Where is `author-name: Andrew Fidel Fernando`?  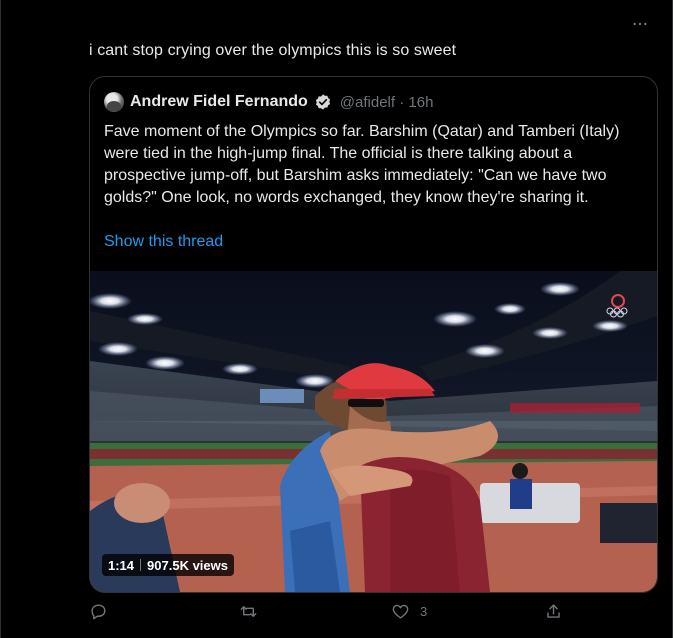 author-name: Andrew Fidel Fernando is located at coordinates (219, 102).